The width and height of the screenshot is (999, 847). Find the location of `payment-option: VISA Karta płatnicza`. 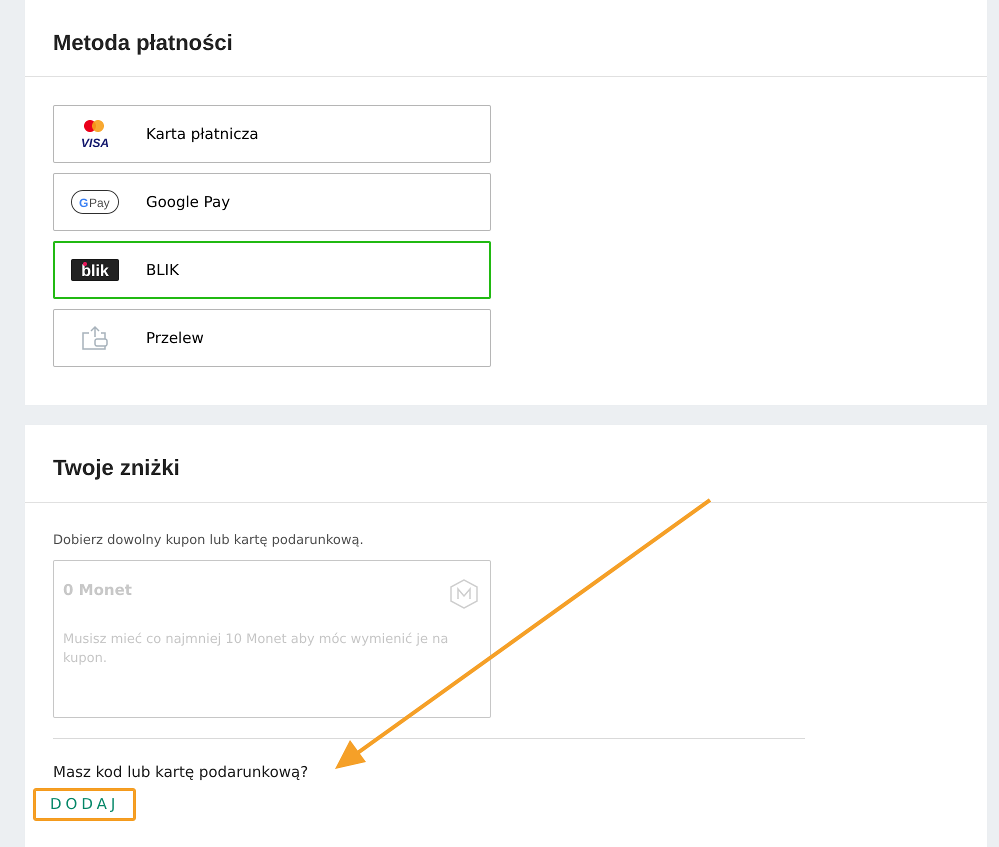

payment-option: VISA Karta płatnicza is located at coordinates (272, 134).